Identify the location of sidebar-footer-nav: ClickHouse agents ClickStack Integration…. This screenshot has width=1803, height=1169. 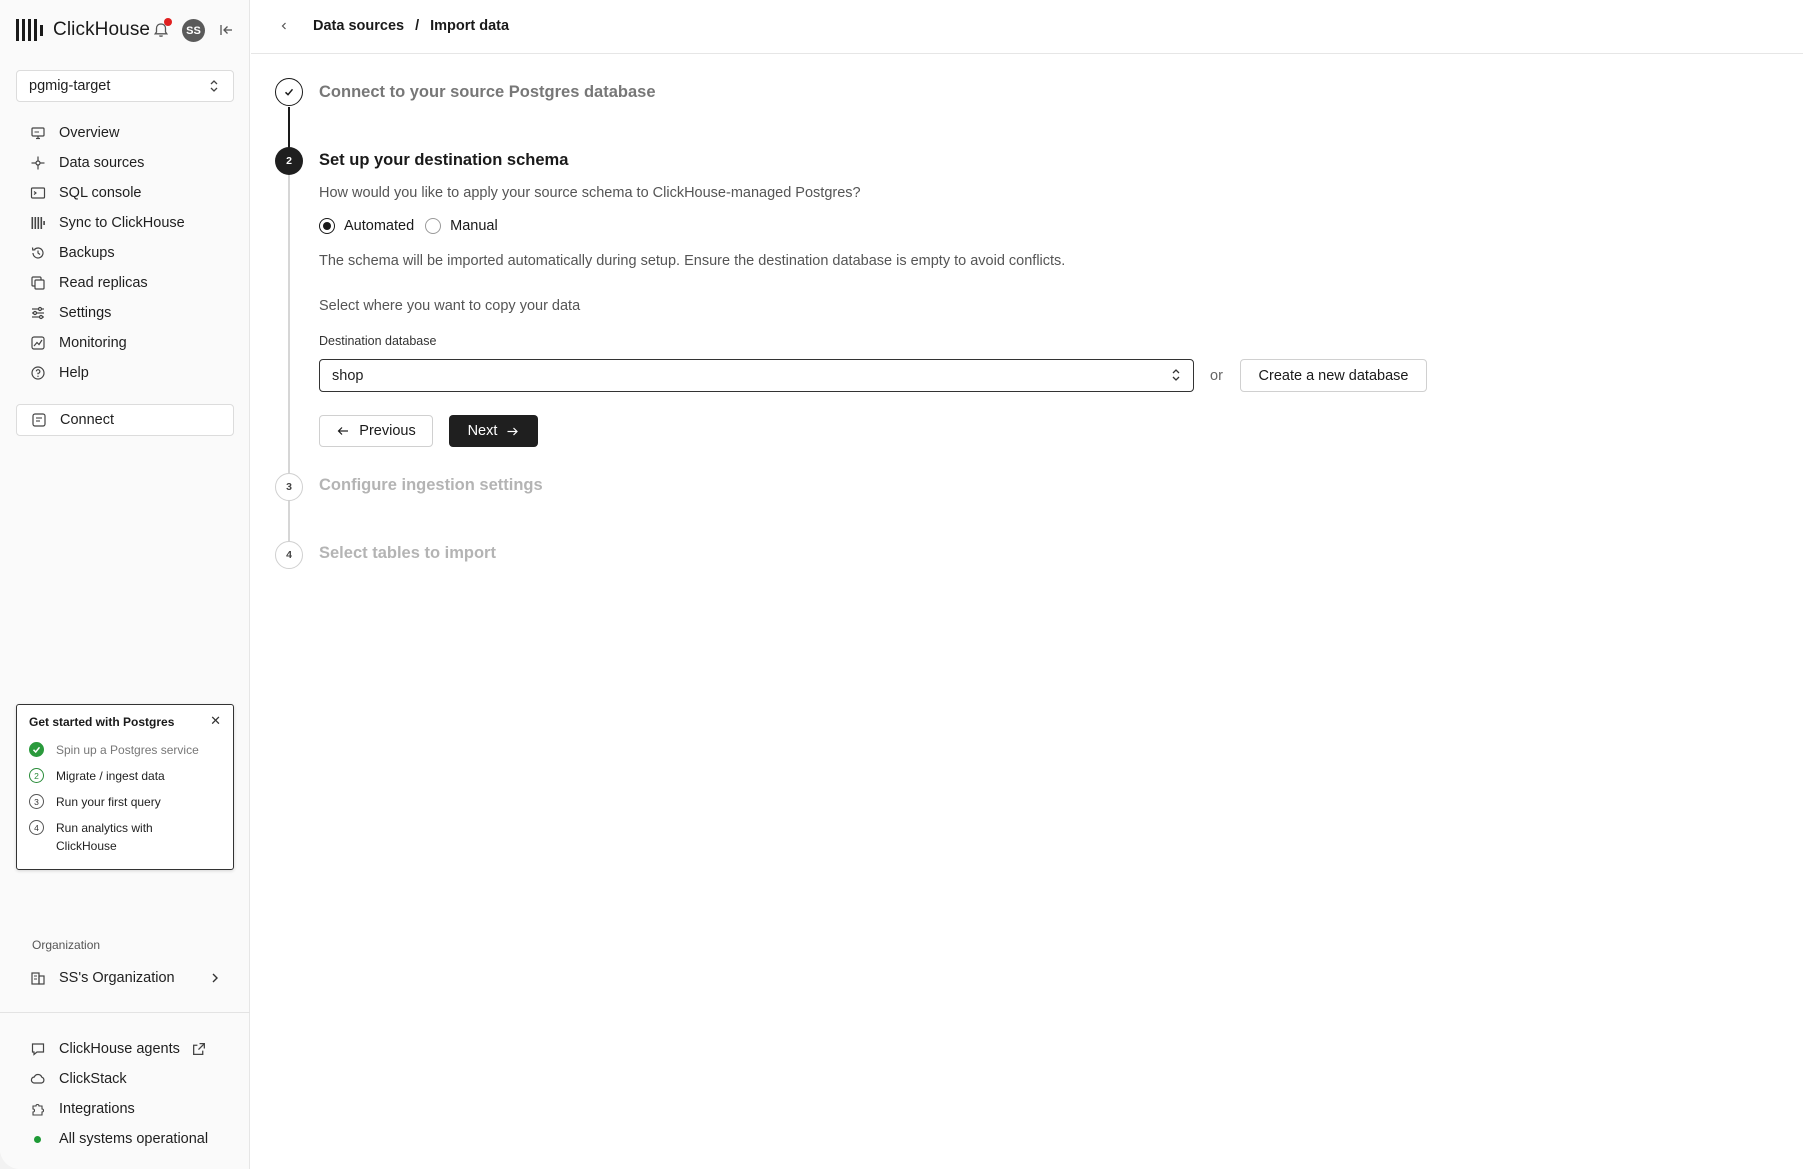
(125, 1094).